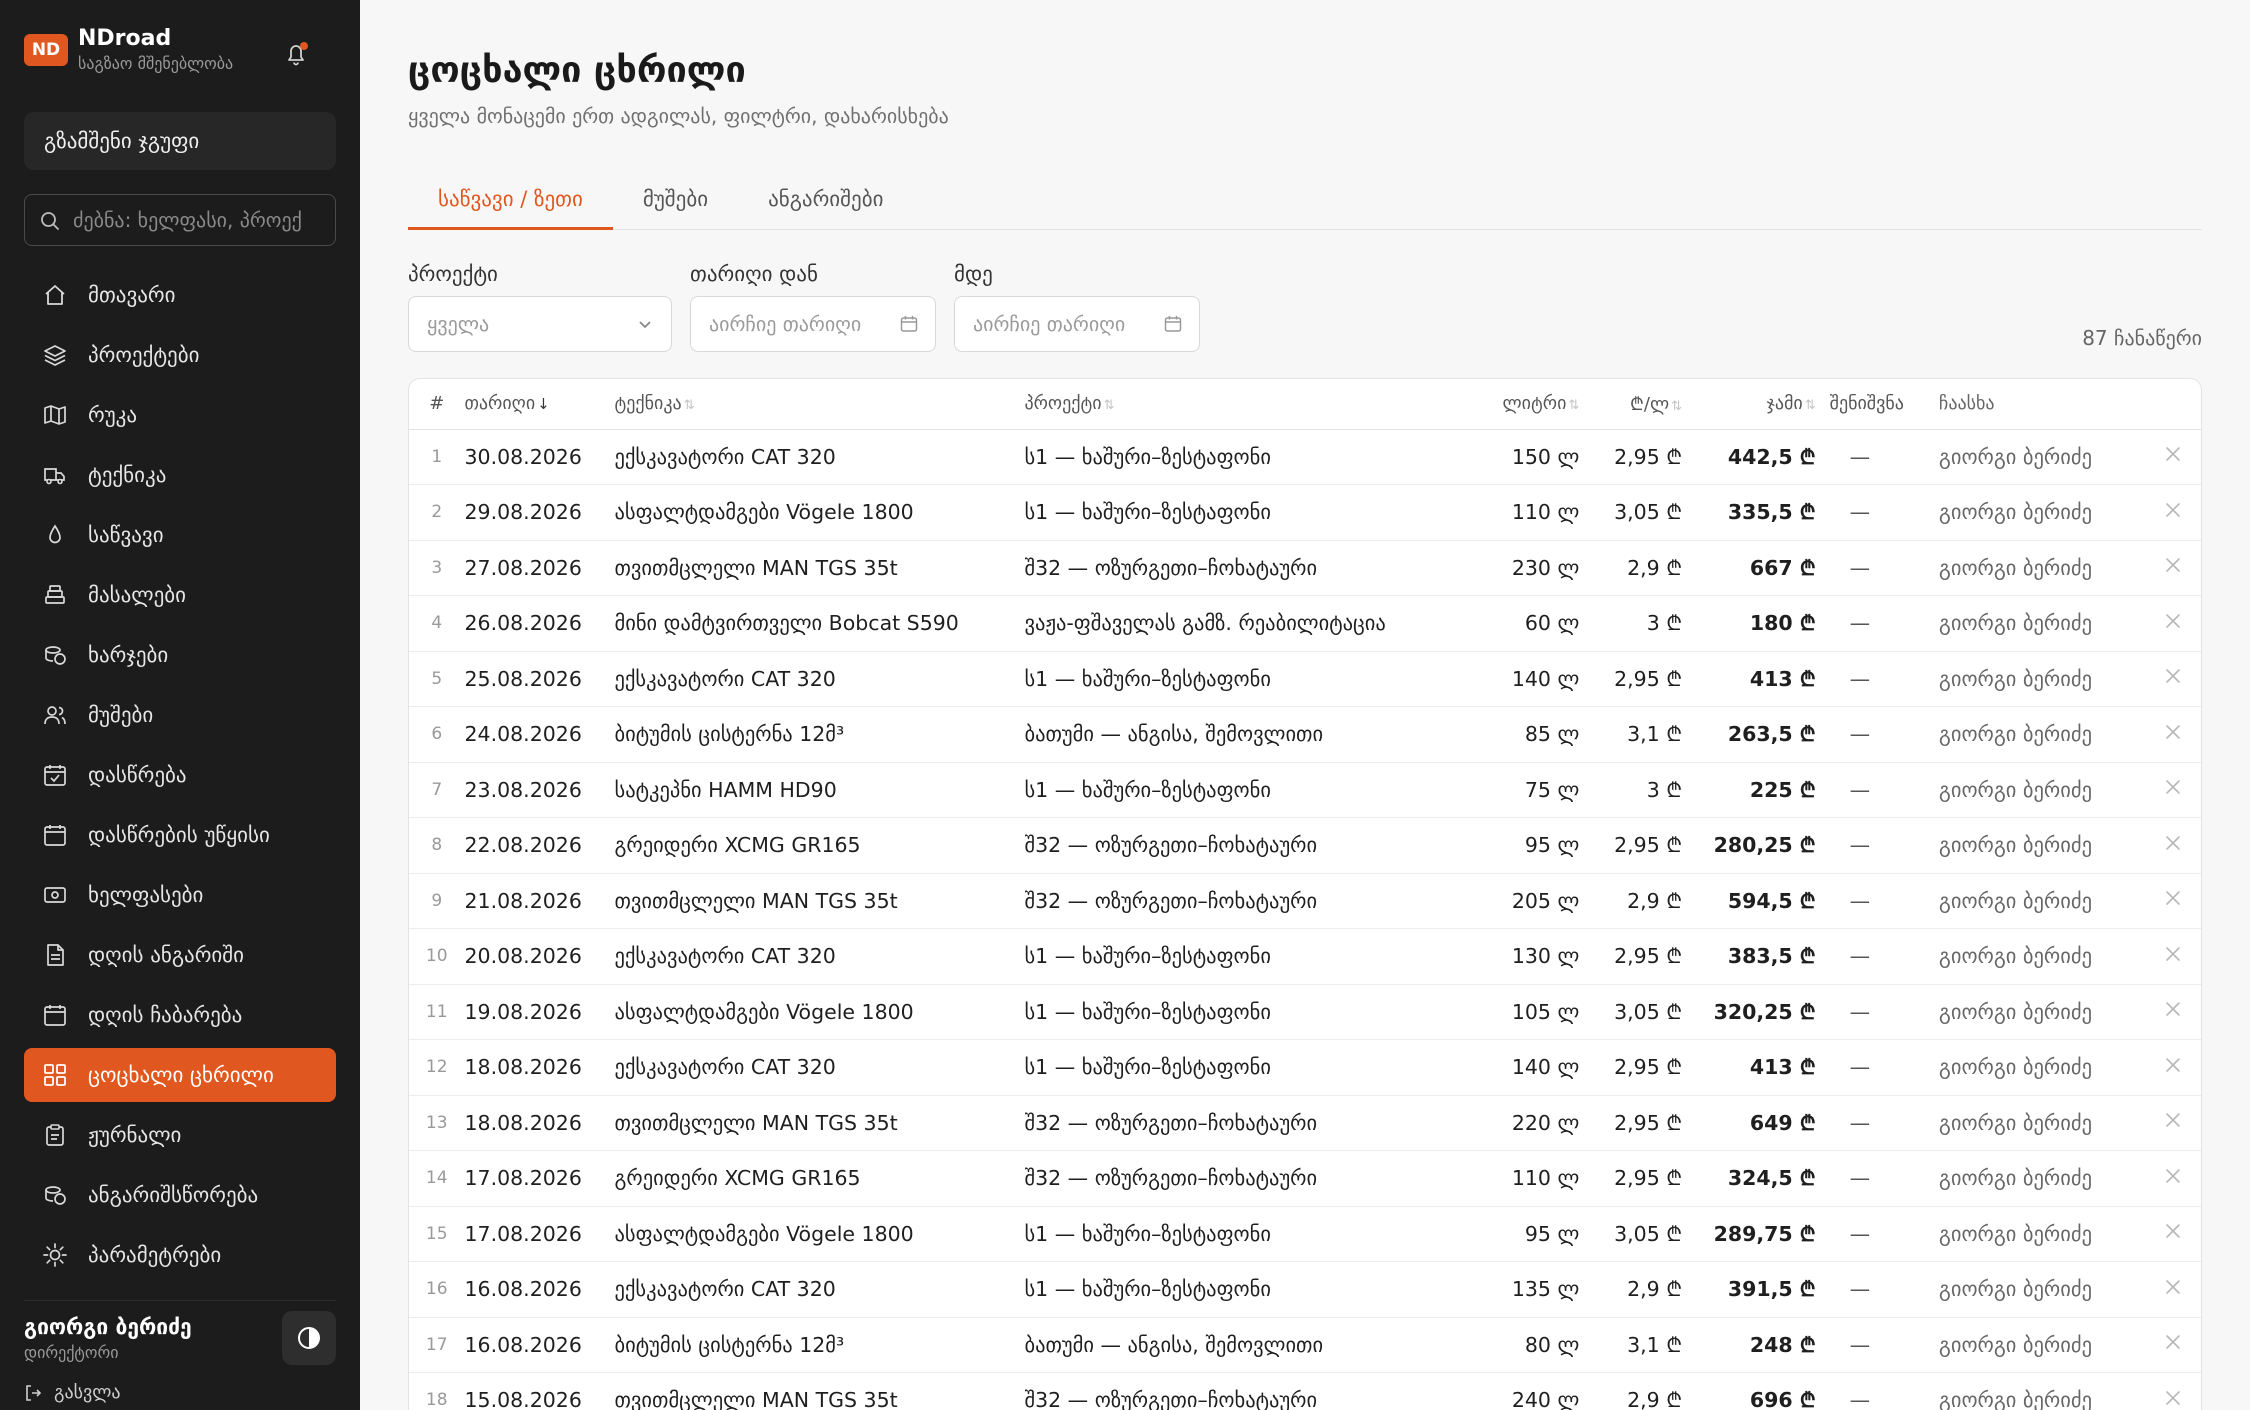  I want to click on theme-toggle-button, so click(309, 1338).